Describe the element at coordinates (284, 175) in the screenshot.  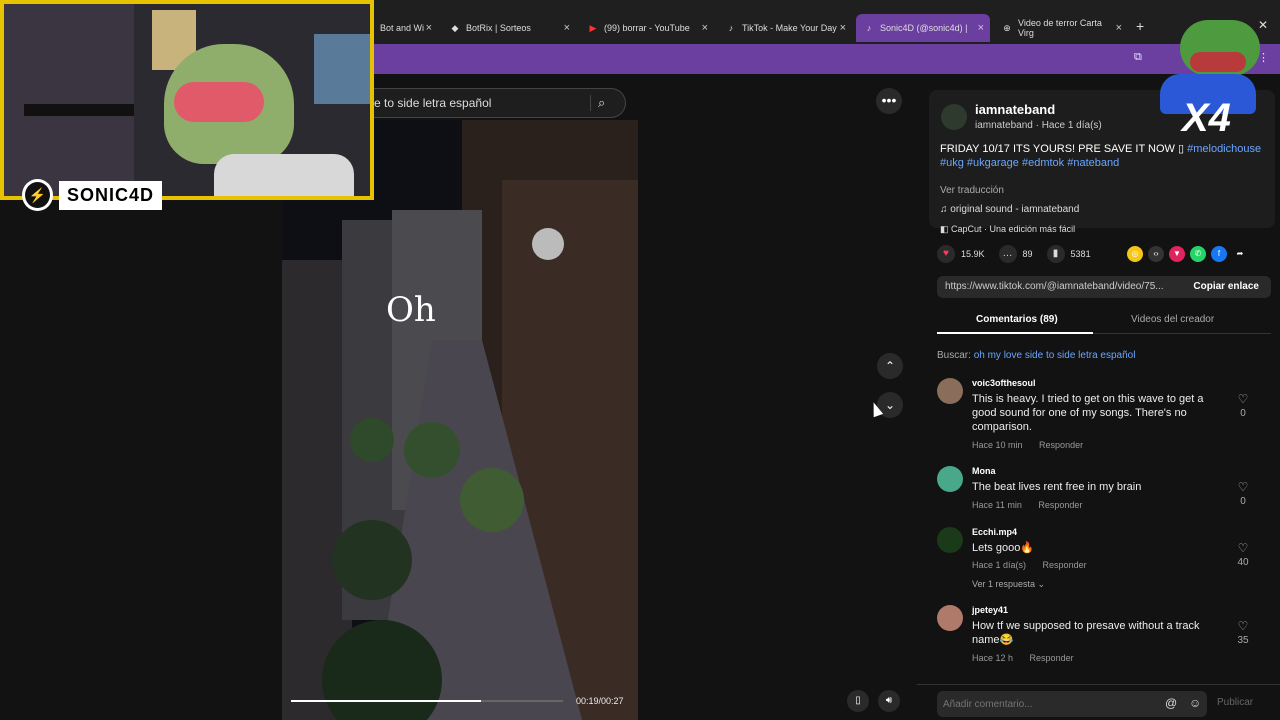
I see `streamer-body` at that location.